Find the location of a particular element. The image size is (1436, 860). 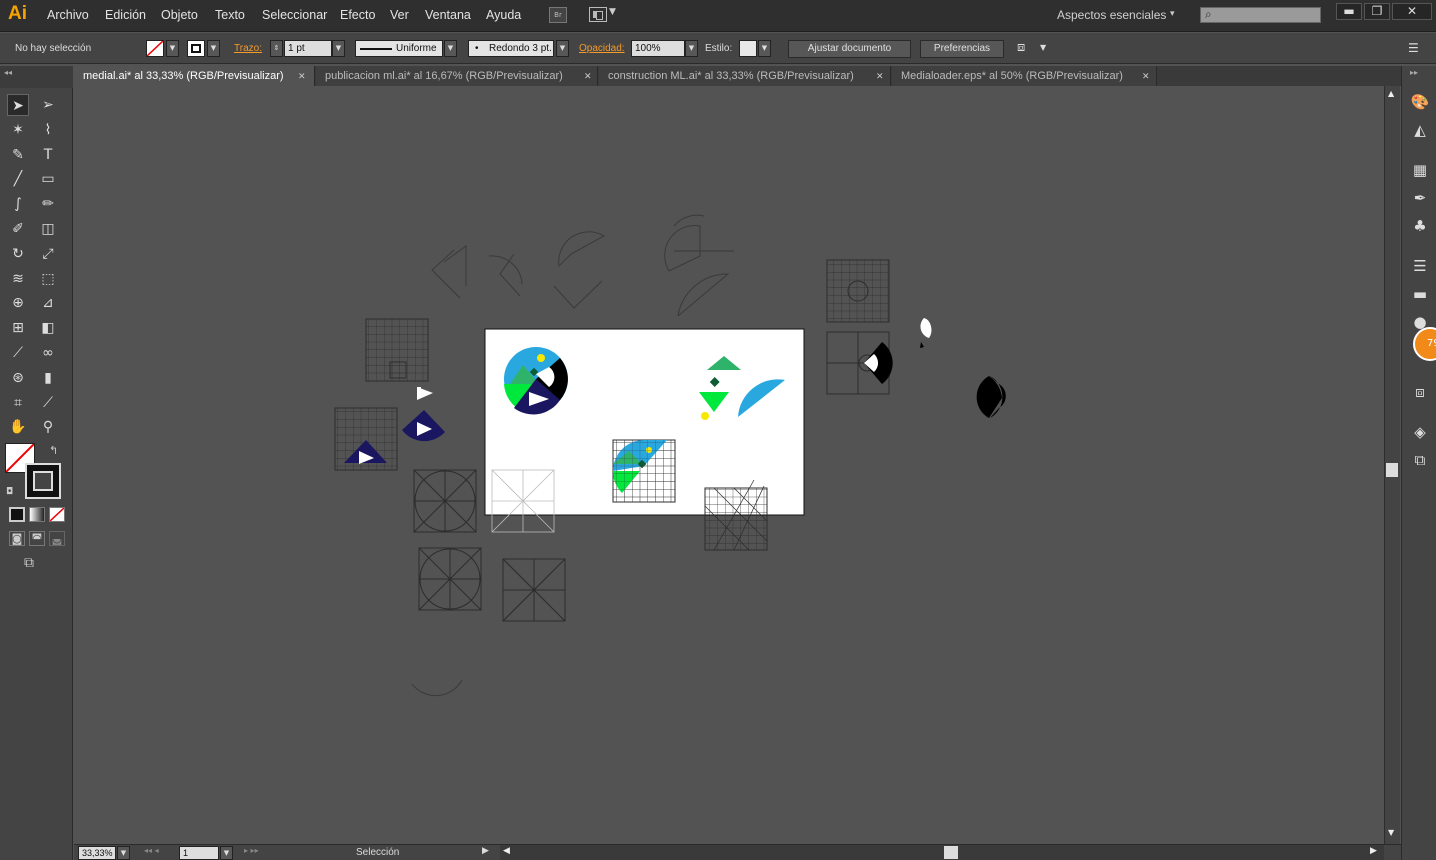

symbol-sprayer-tool: ⊛ is located at coordinates (18, 378).